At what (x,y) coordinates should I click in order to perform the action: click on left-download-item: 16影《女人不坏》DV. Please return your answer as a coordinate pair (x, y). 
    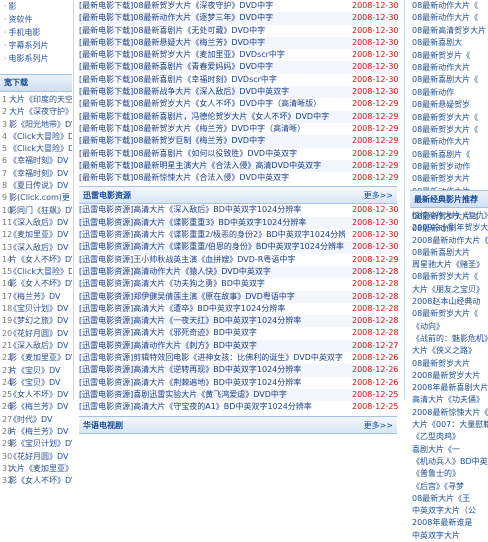
    Looking at the image, I should click on (36, 284).